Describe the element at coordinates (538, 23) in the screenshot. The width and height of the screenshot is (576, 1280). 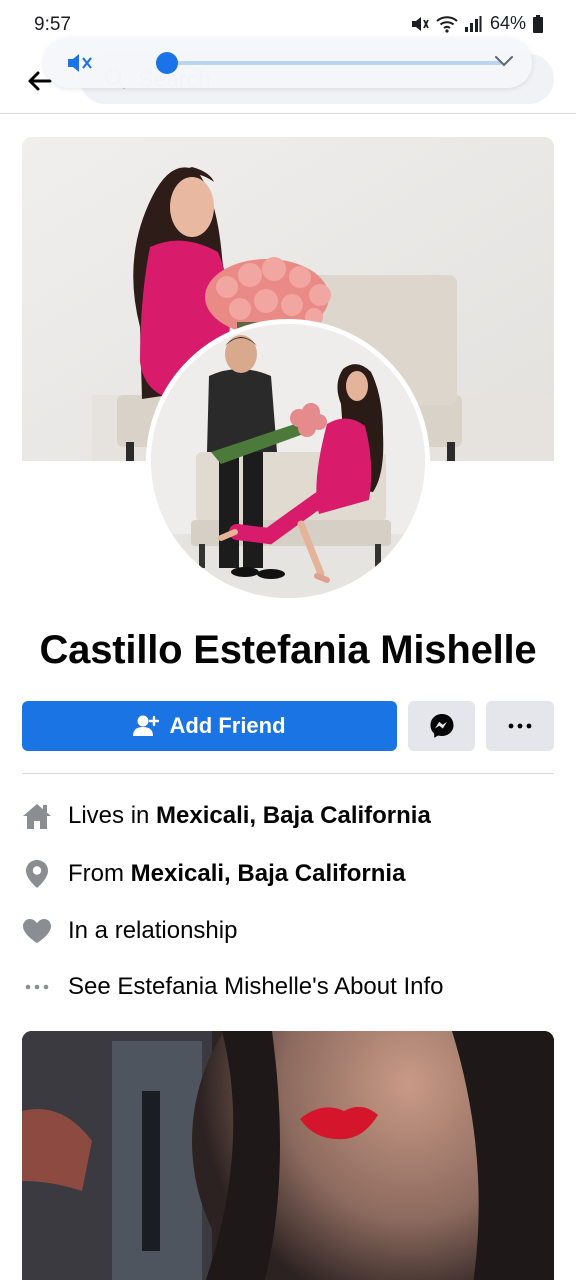
I see `battery-icon` at that location.